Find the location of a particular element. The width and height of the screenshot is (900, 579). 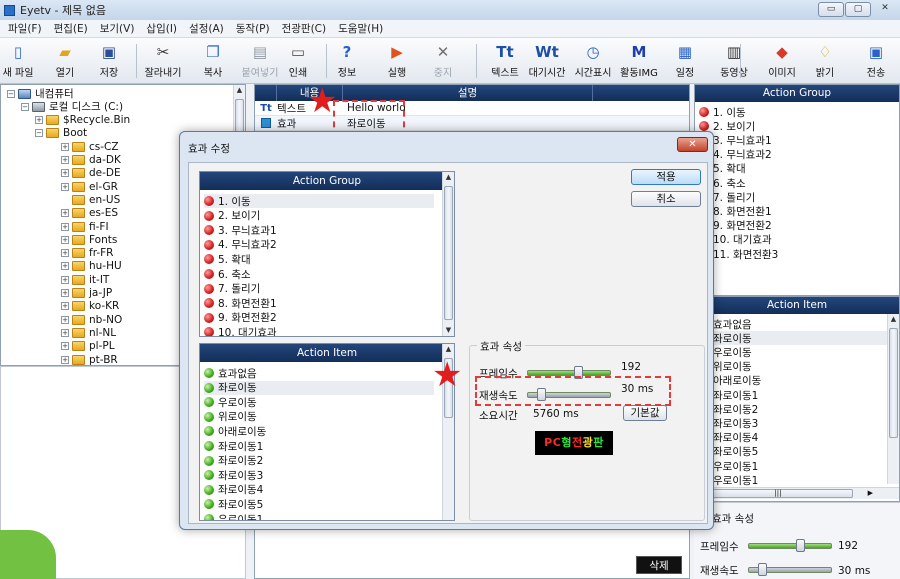

cancel-button: 취소 is located at coordinates (666, 199).